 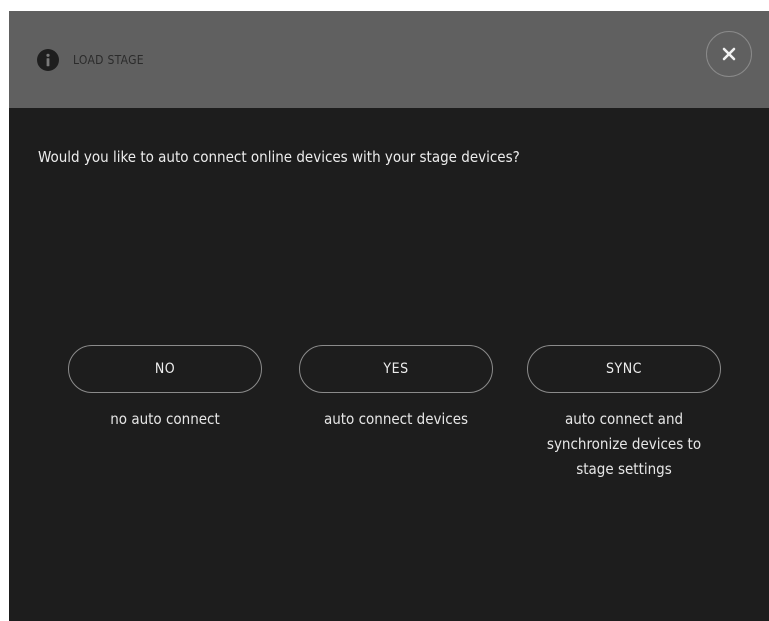 I want to click on info-icon, so click(x=48, y=60).